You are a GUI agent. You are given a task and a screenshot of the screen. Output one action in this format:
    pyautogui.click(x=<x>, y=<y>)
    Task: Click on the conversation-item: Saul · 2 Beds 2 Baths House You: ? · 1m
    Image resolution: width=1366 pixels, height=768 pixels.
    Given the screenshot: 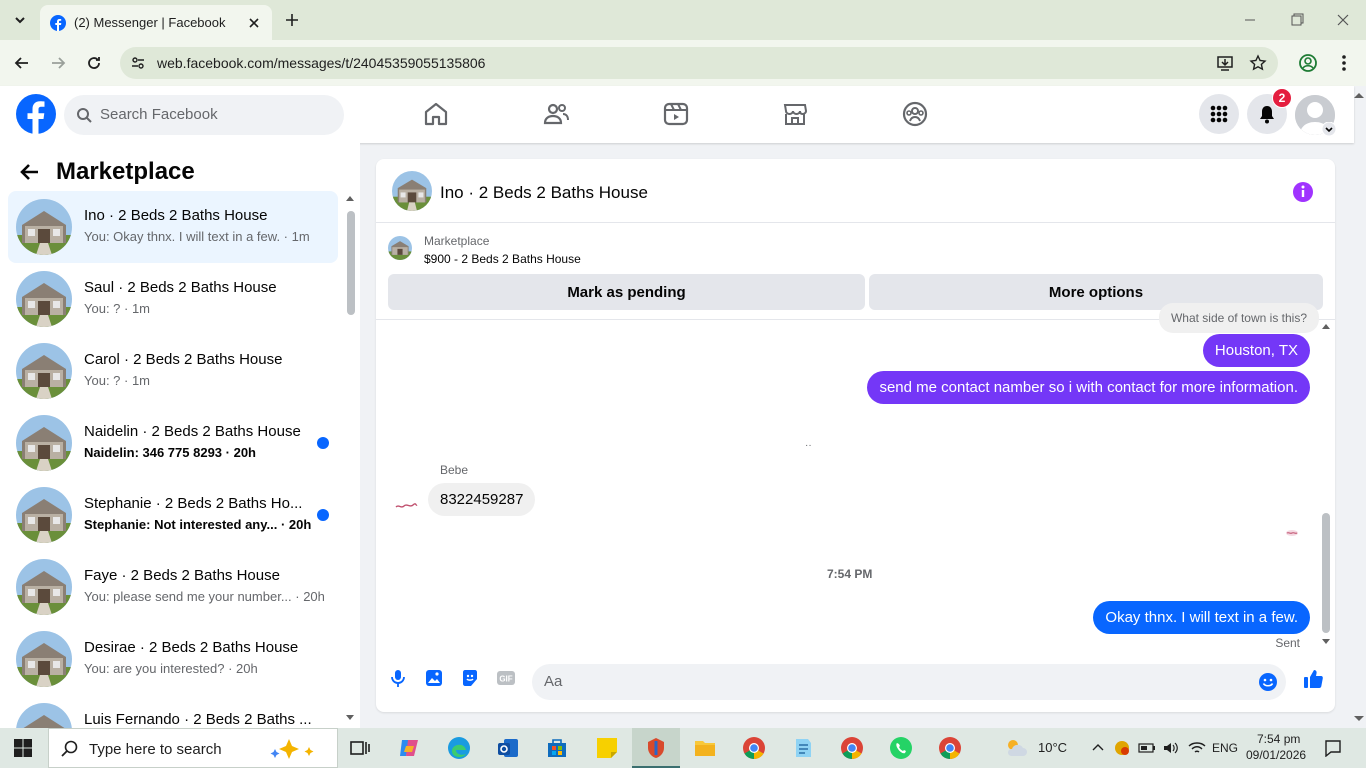 What is the action you would take?
    pyautogui.click(x=173, y=299)
    